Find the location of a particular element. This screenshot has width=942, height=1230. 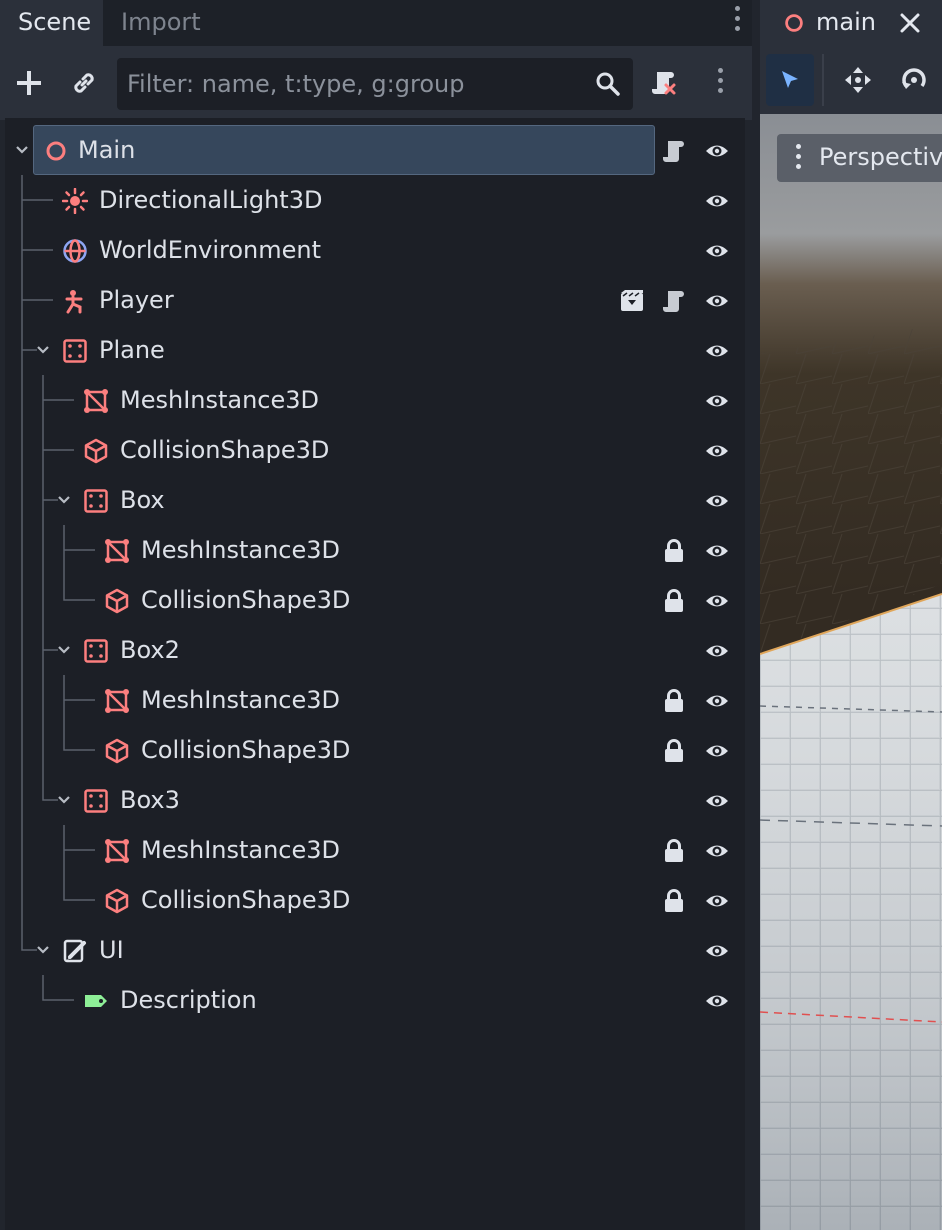

tree-row-box2: Box2 is located at coordinates (375, 650).